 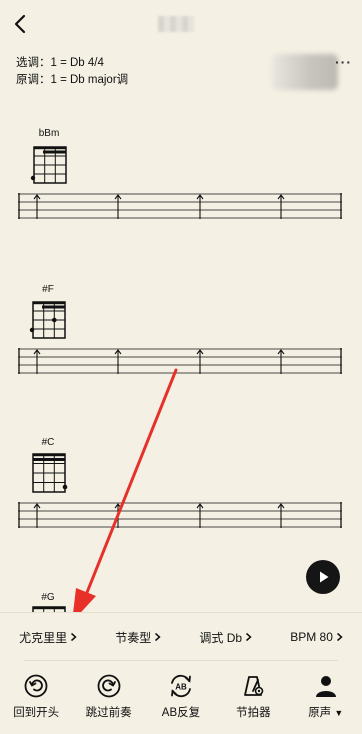 What do you see at coordinates (180, 206) in the screenshot?
I see `strum-staff` at bounding box center [180, 206].